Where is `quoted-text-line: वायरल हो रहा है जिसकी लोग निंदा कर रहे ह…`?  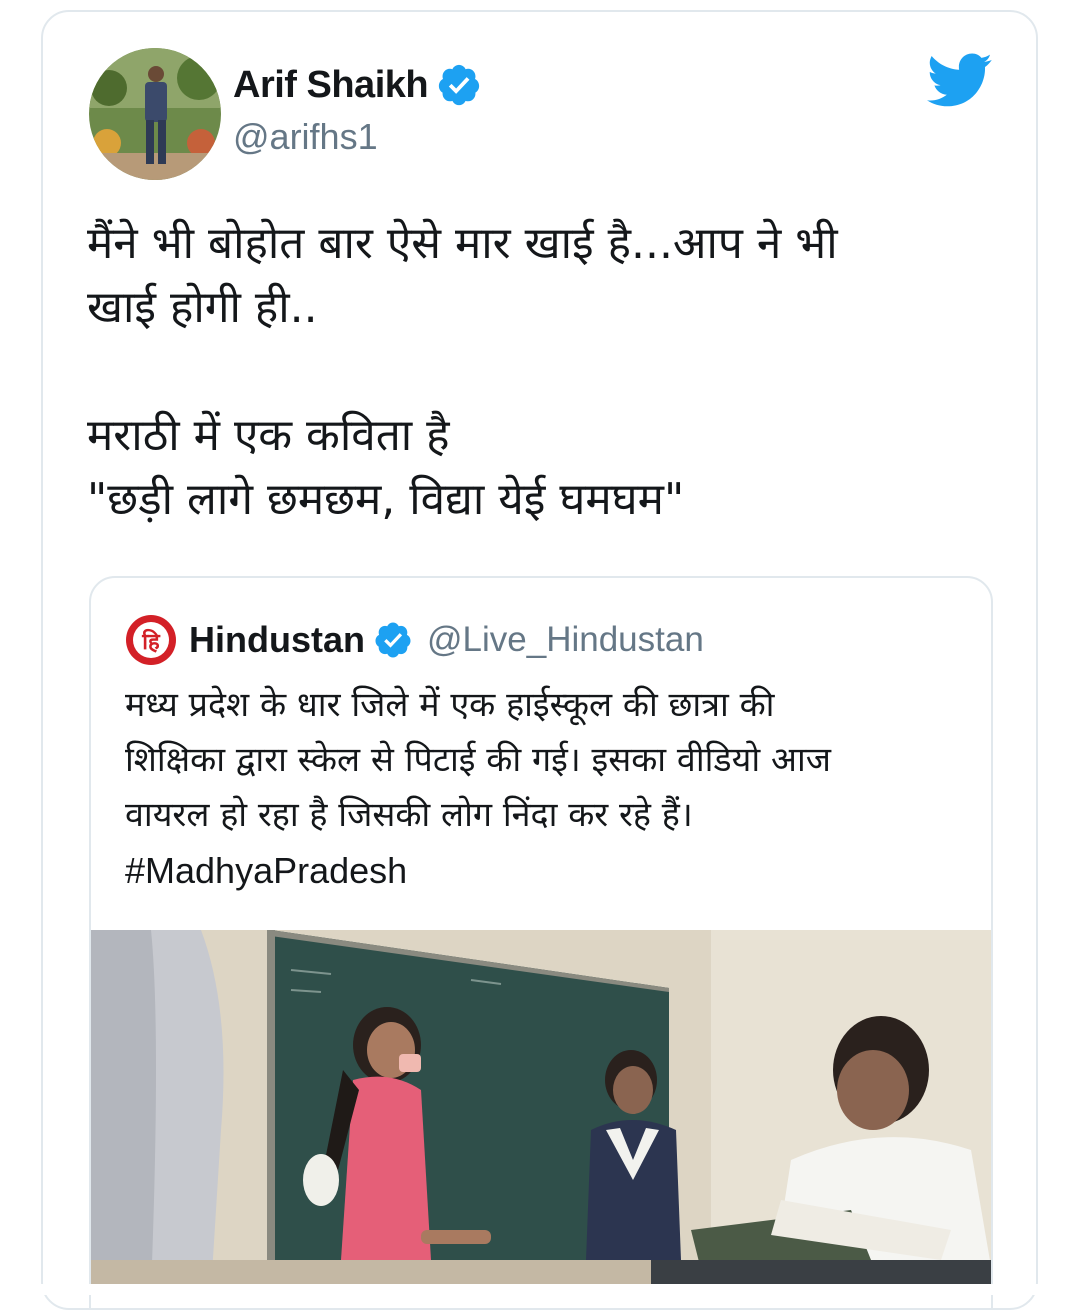 quoted-text-line: वायरल हो रहा है जिसकी लोग निंदा कर रहे ह… is located at coordinates (409, 815).